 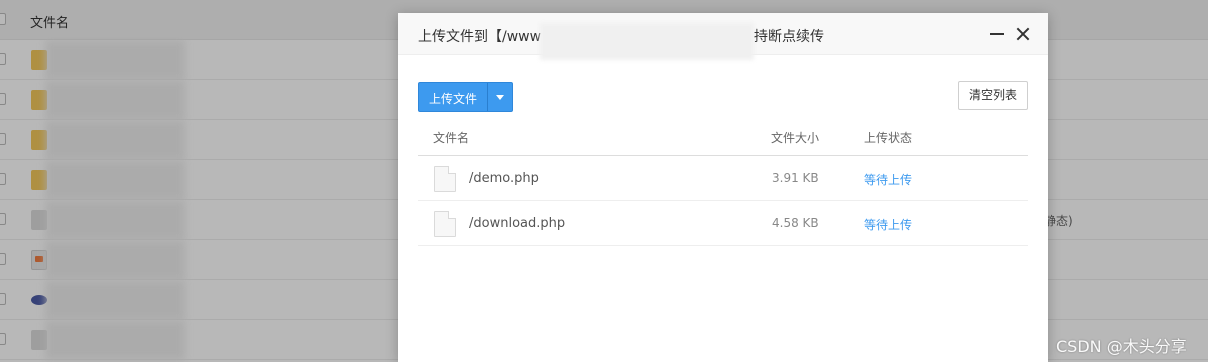 I want to click on button-separator, so click(x=487, y=97).